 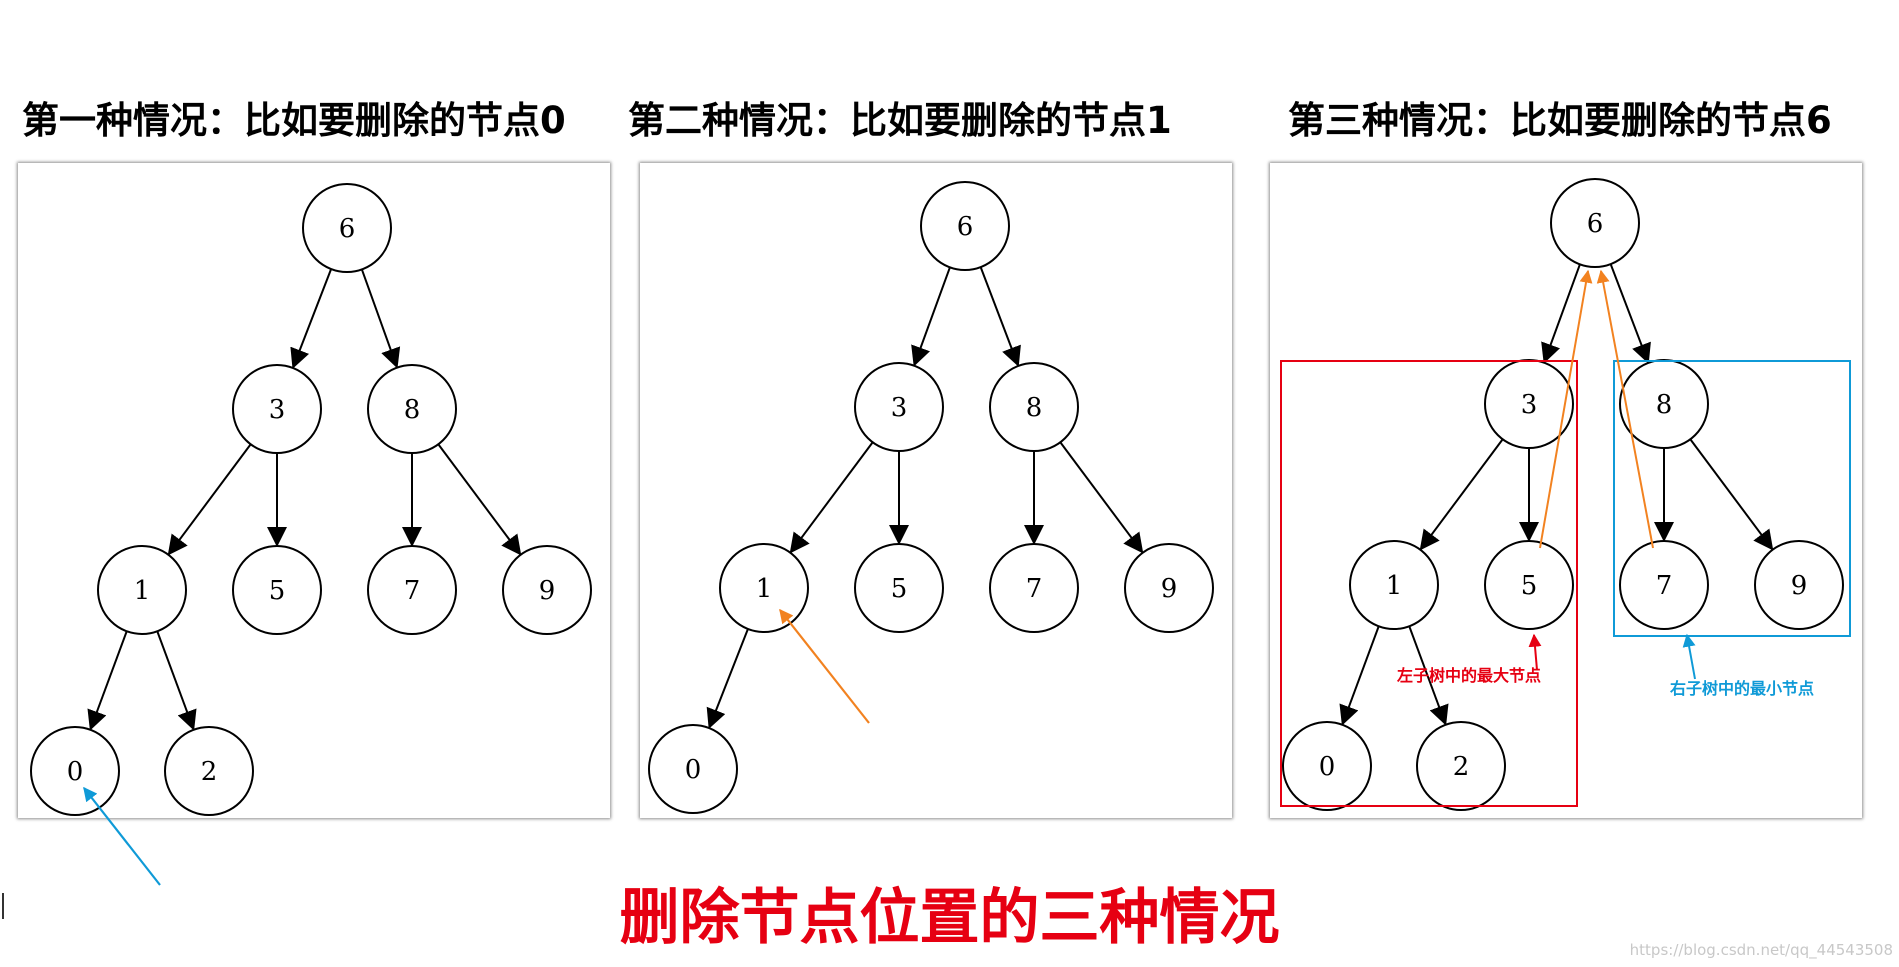 What do you see at coordinates (294, 120) in the screenshot?
I see `case-title-1: 第一种情况：比如要删除的节点0` at bounding box center [294, 120].